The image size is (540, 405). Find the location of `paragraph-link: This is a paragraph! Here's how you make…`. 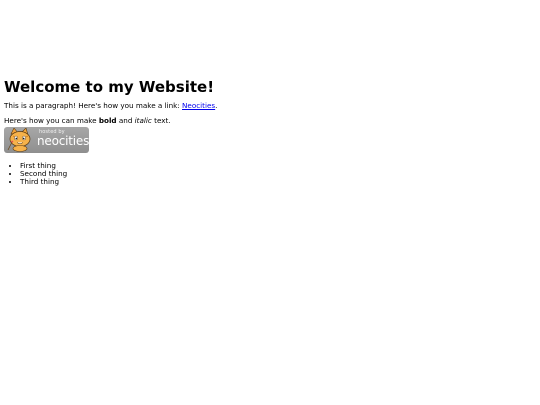

paragraph-link: This is a paragraph! Here's how you make… is located at coordinates (264, 106).